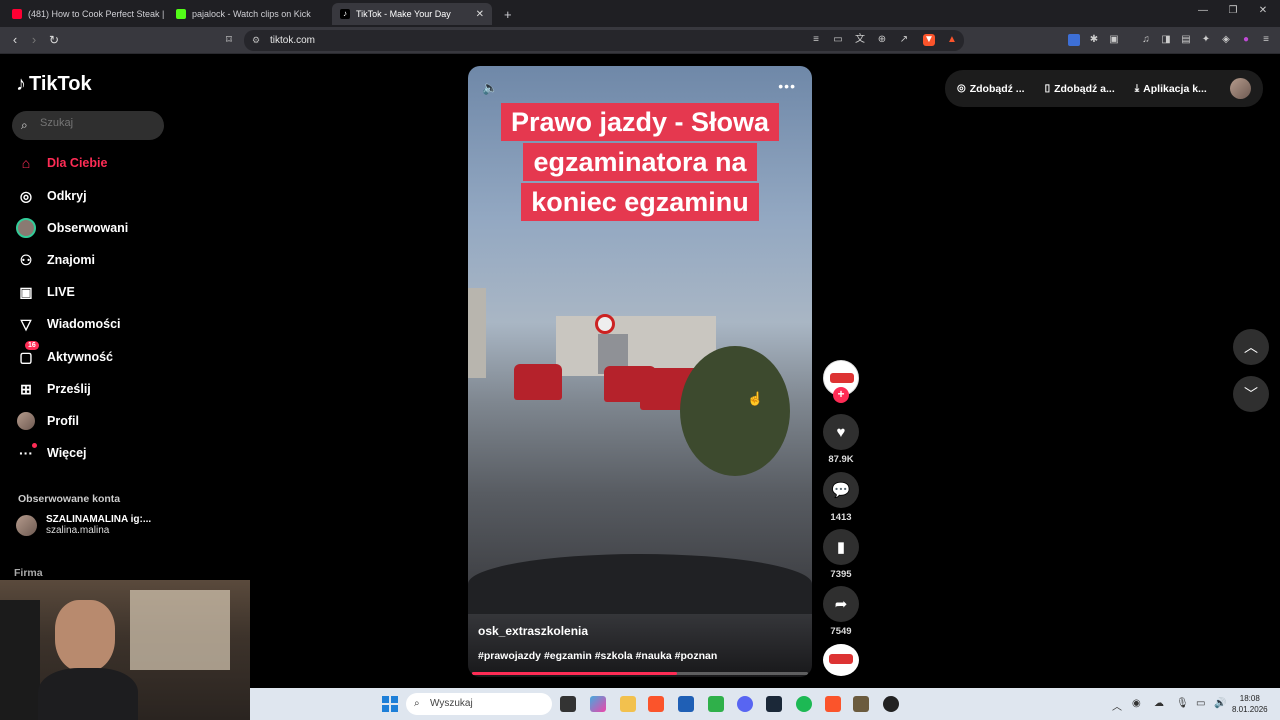  What do you see at coordinates (1251, 394) in the screenshot?
I see `next-video-button: ﹀` at bounding box center [1251, 394].